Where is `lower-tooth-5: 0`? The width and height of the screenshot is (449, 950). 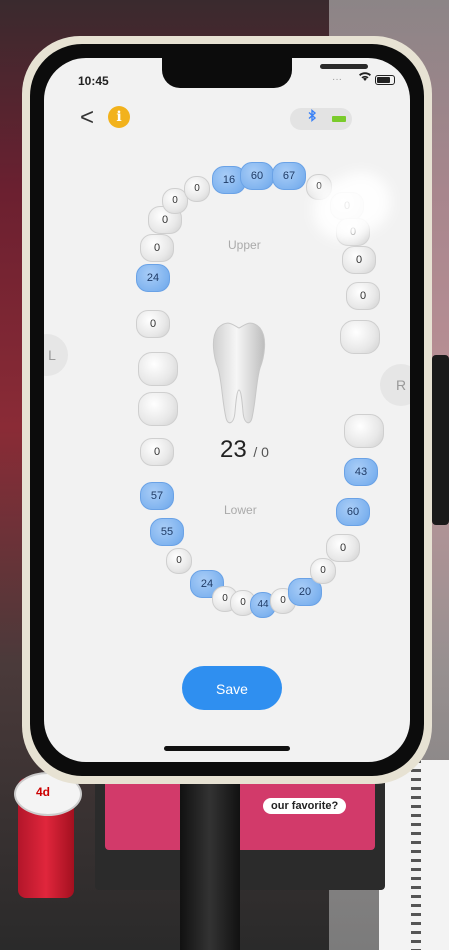
lower-tooth-5: 0 is located at coordinates (179, 561).